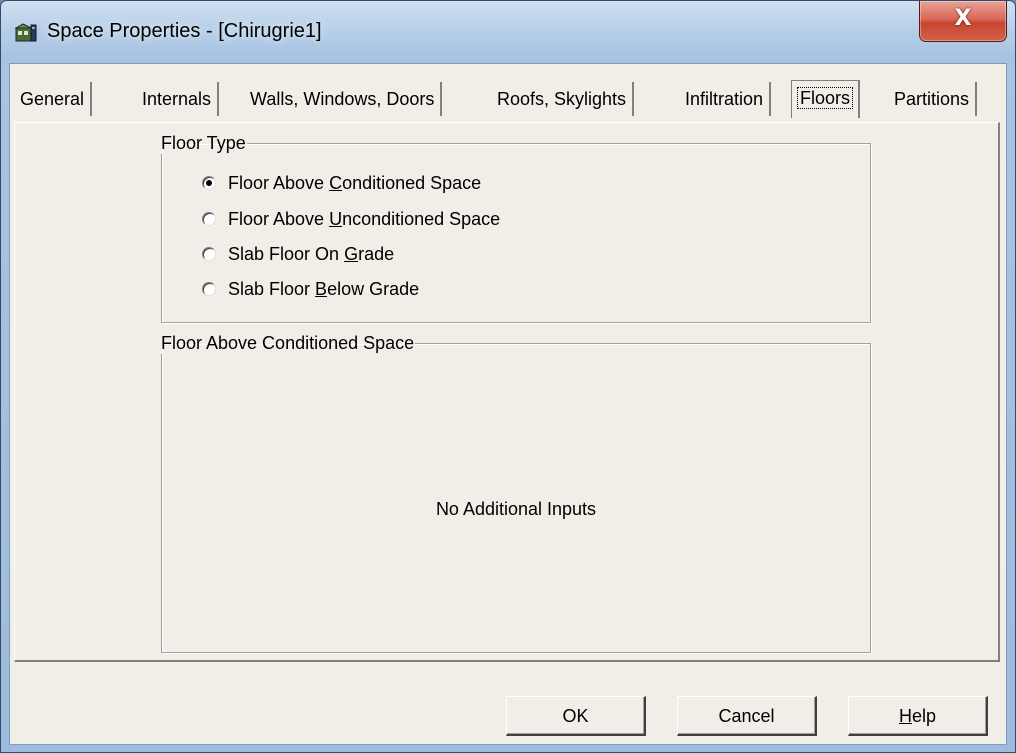 The height and width of the screenshot is (753, 1016). What do you see at coordinates (26, 32) in the screenshot?
I see `app-icon` at bounding box center [26, 32].